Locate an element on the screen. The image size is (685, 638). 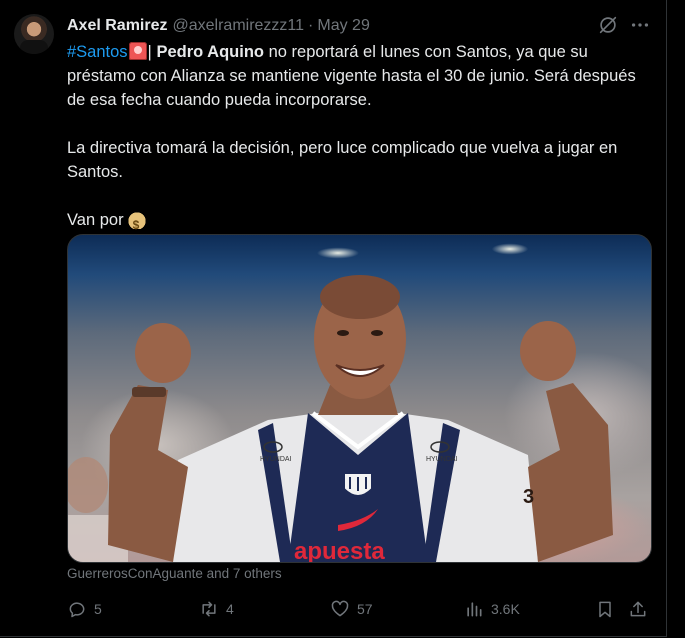
jersey-brand-right: HYUNDAI is located at coordinates (442, 459).